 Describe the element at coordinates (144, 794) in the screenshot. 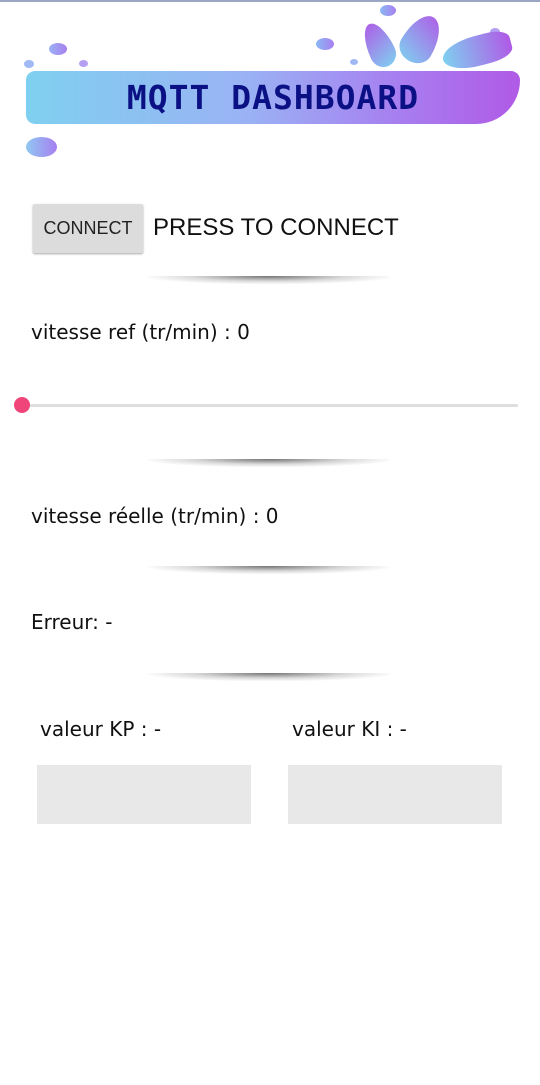

I see `kp-input` at that location.